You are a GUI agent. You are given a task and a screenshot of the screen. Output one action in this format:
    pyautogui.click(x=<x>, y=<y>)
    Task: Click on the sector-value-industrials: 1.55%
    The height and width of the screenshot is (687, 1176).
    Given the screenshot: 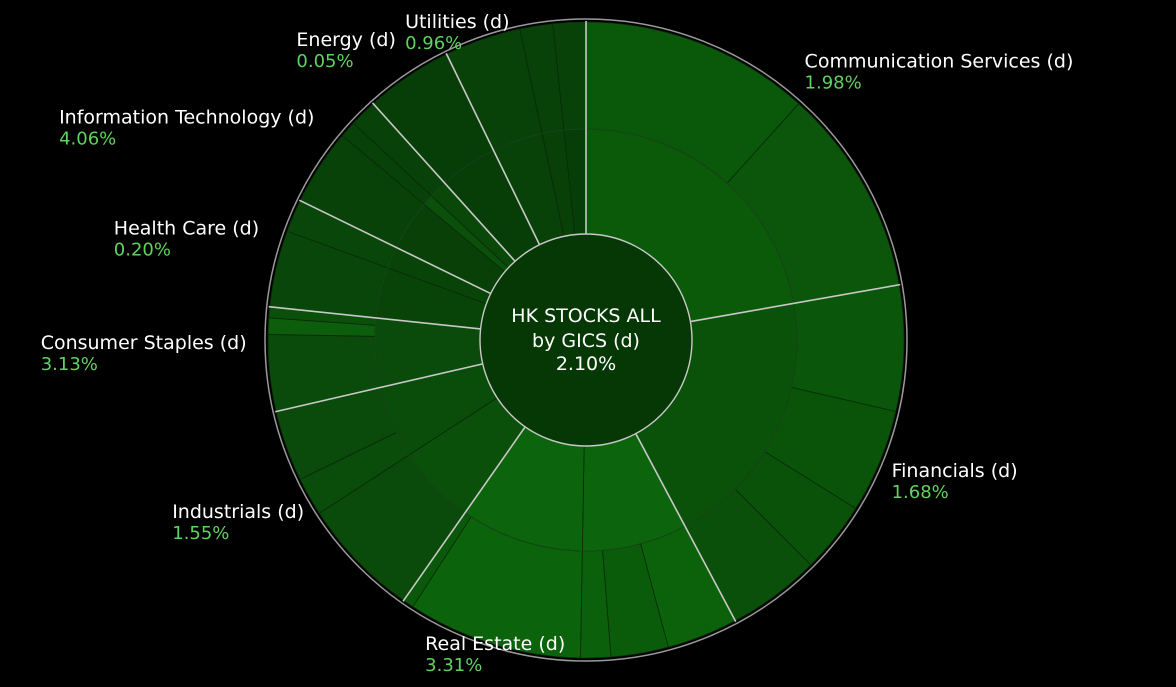 What is the action you would take?
    pyautogui.click(x=200, y=533)
    